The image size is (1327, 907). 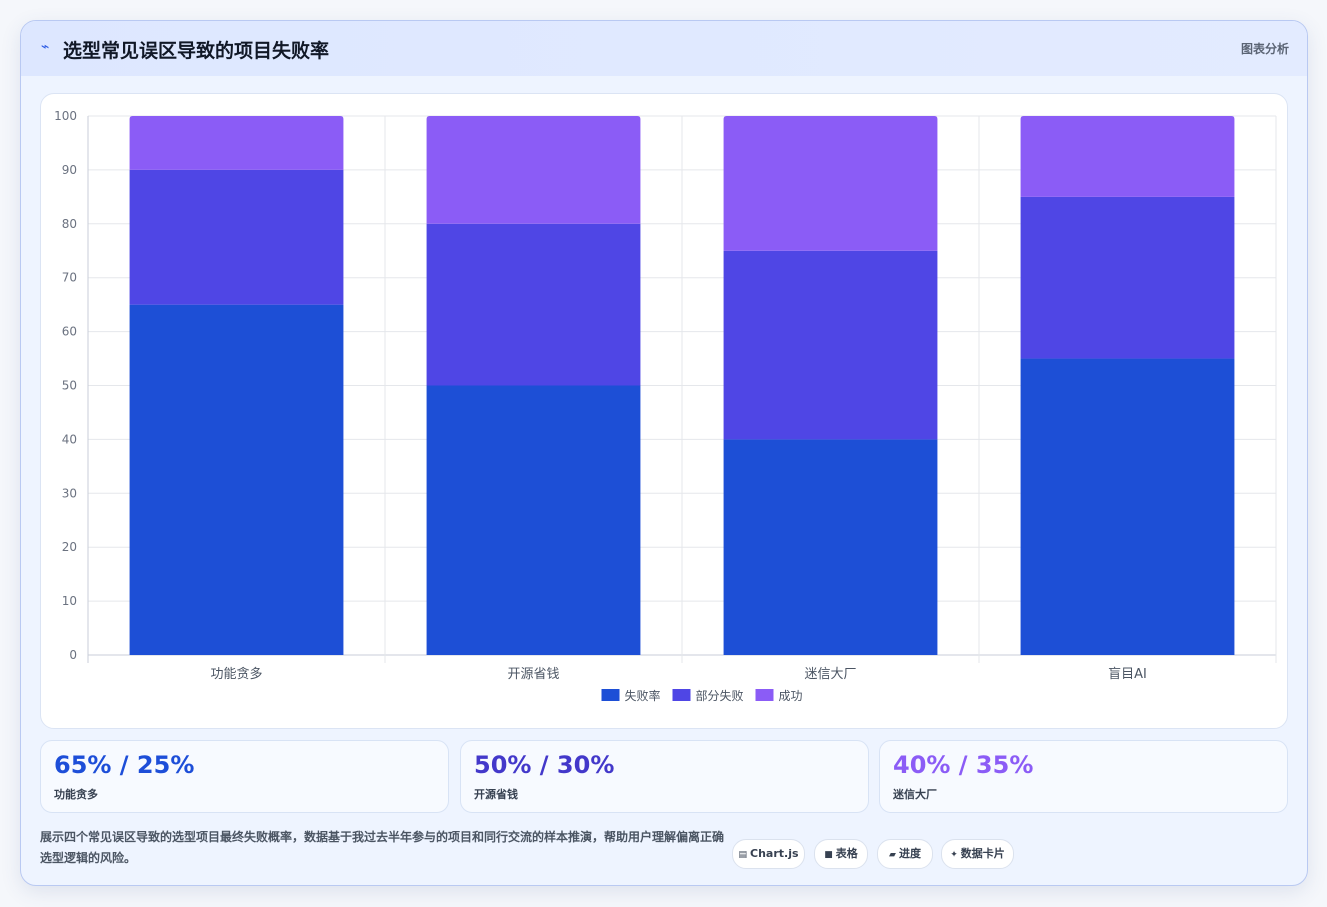 What do you see at coordinates (909, 853) in the screenshot?
I see `chip-label: 进度` at bounding box center [909, 853].